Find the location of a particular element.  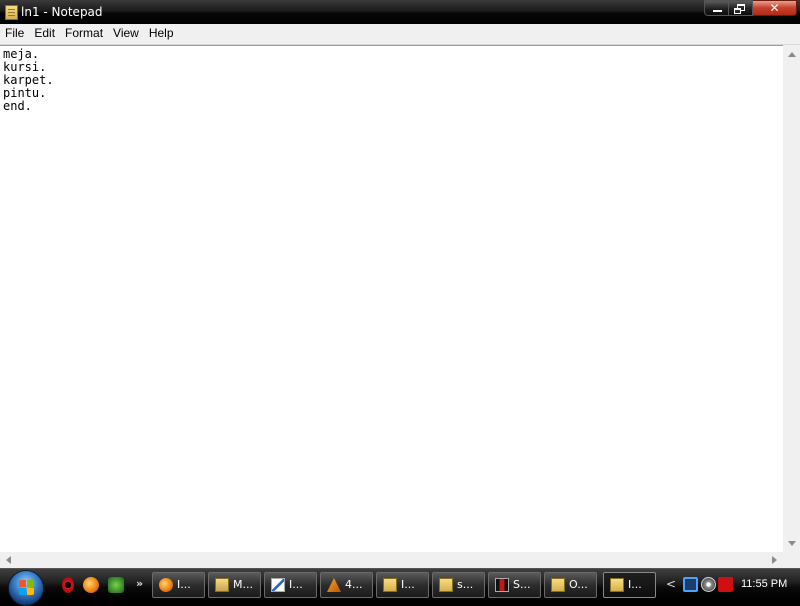

close-button: ✕ is located at coordinates (775, 8).